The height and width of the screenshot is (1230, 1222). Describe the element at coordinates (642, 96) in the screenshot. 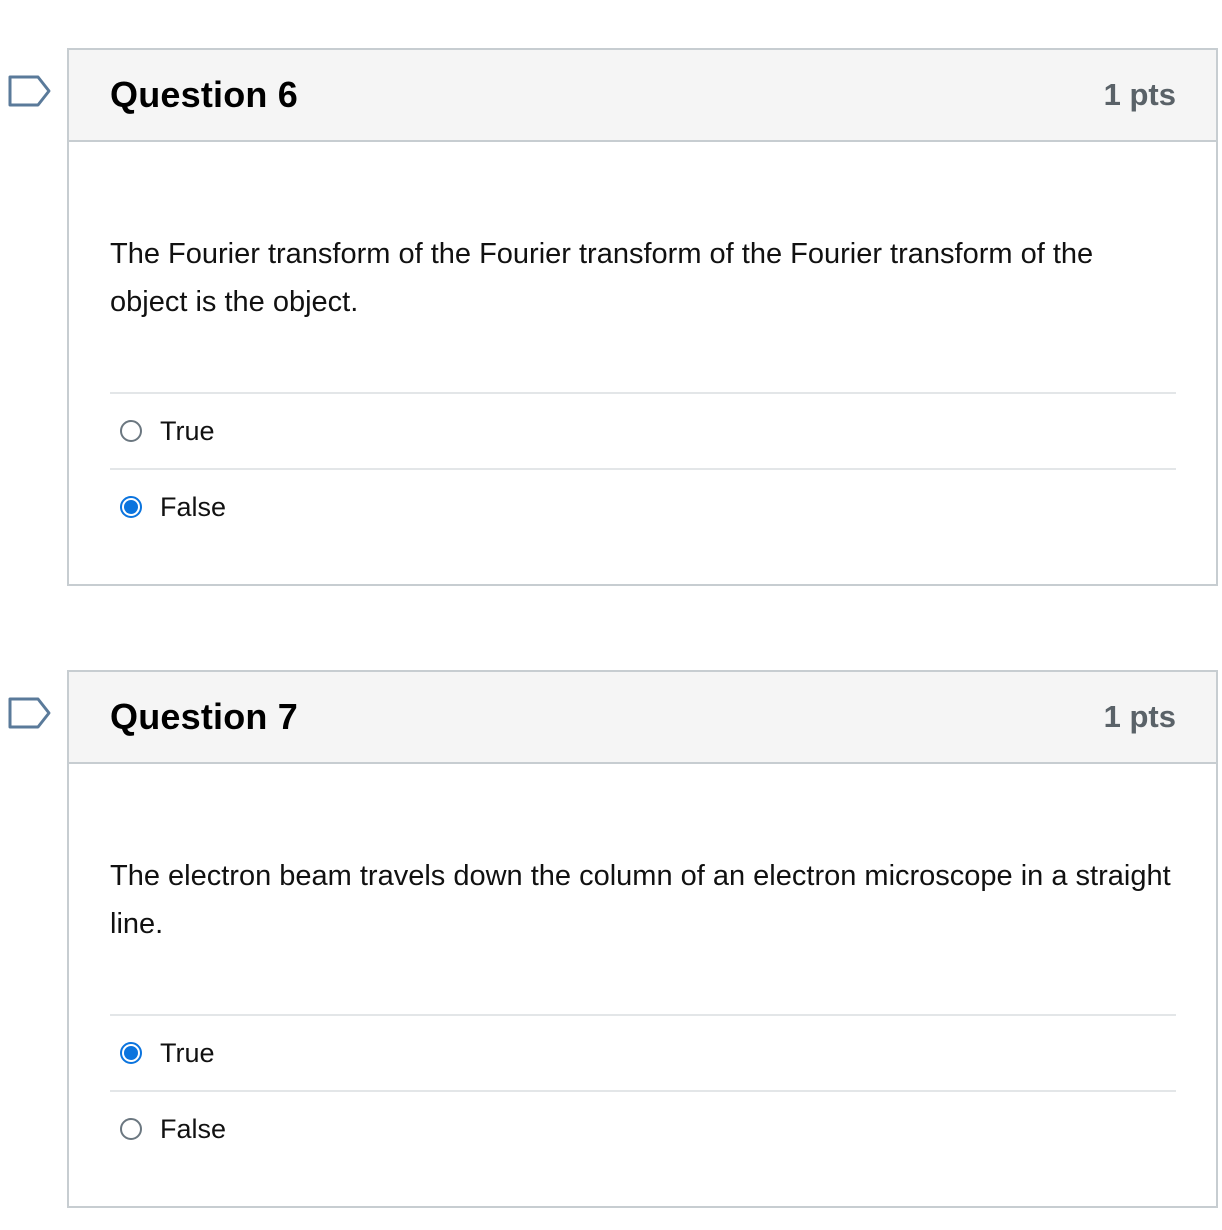

I see `question-header: Question 6 1 pts` at that location.